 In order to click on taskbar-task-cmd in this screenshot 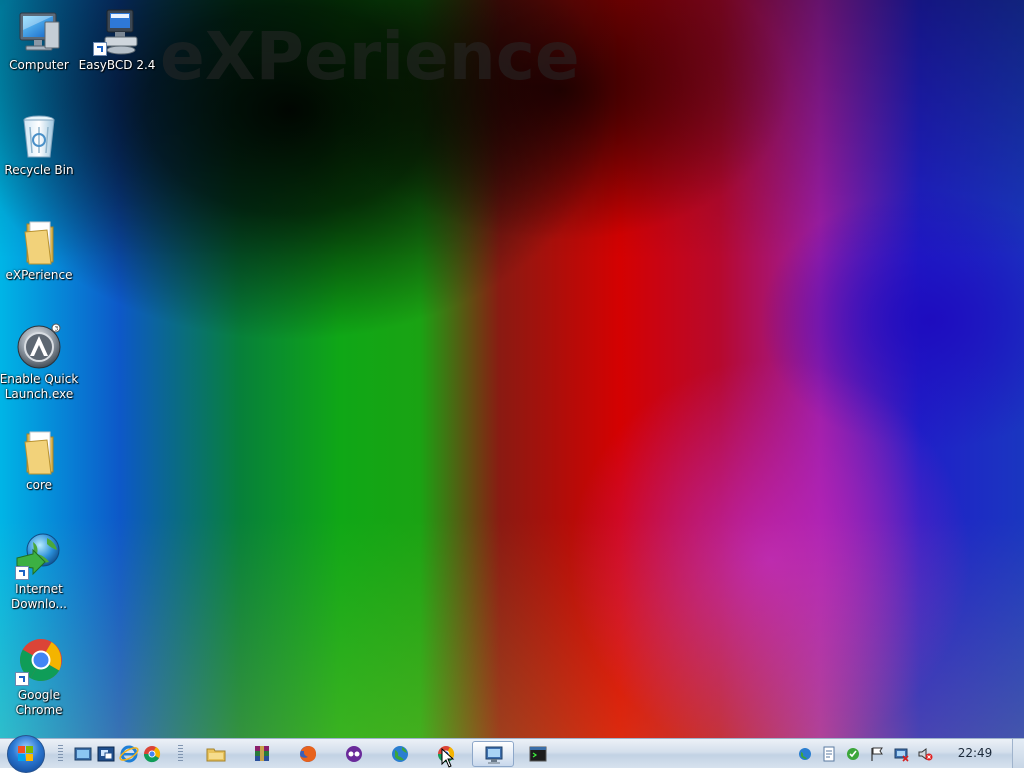, I will do `click(538, 754)`.